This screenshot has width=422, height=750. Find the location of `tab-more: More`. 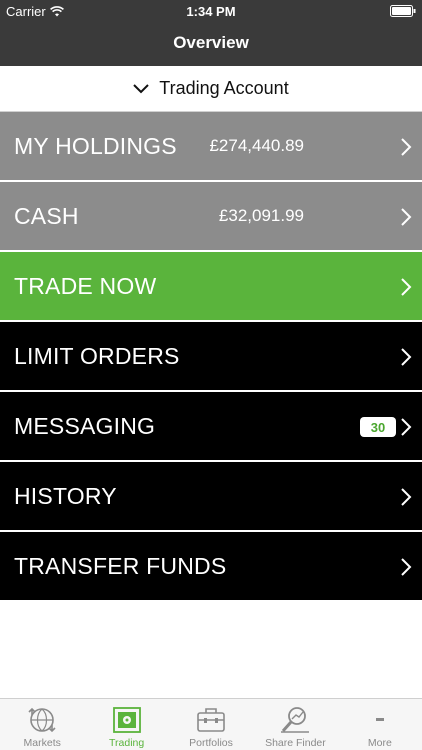

tab-more: More is located at coordinates (380, 724).